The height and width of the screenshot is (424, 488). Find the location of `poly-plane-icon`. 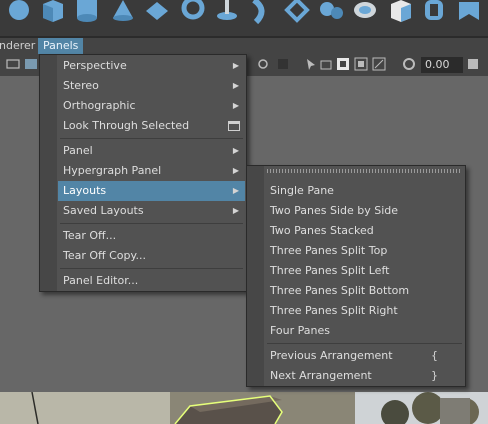

poly-plane-icon is located at coordinates (157, 12).